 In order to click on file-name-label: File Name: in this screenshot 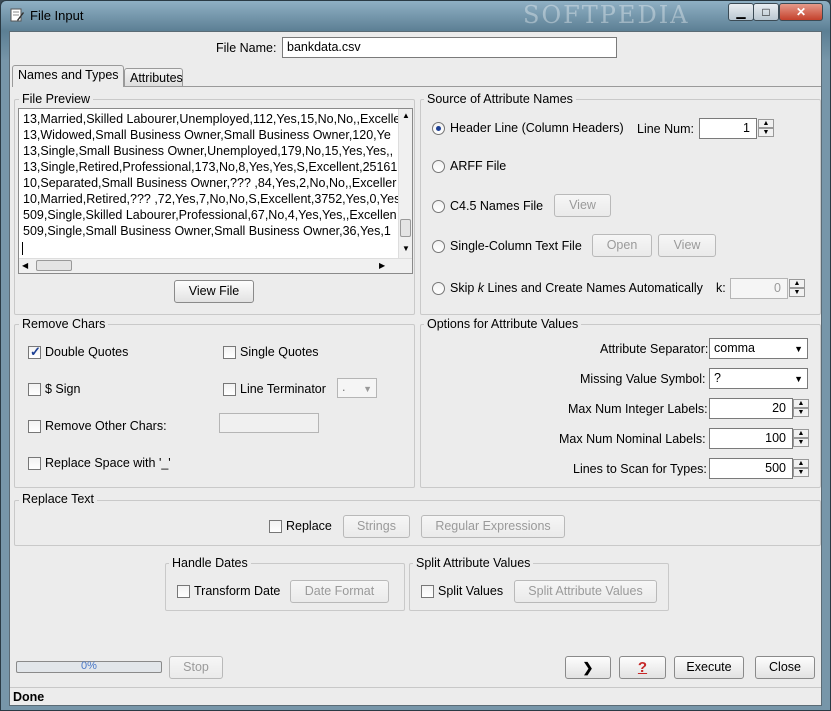, I will do `click(246, 48)`.